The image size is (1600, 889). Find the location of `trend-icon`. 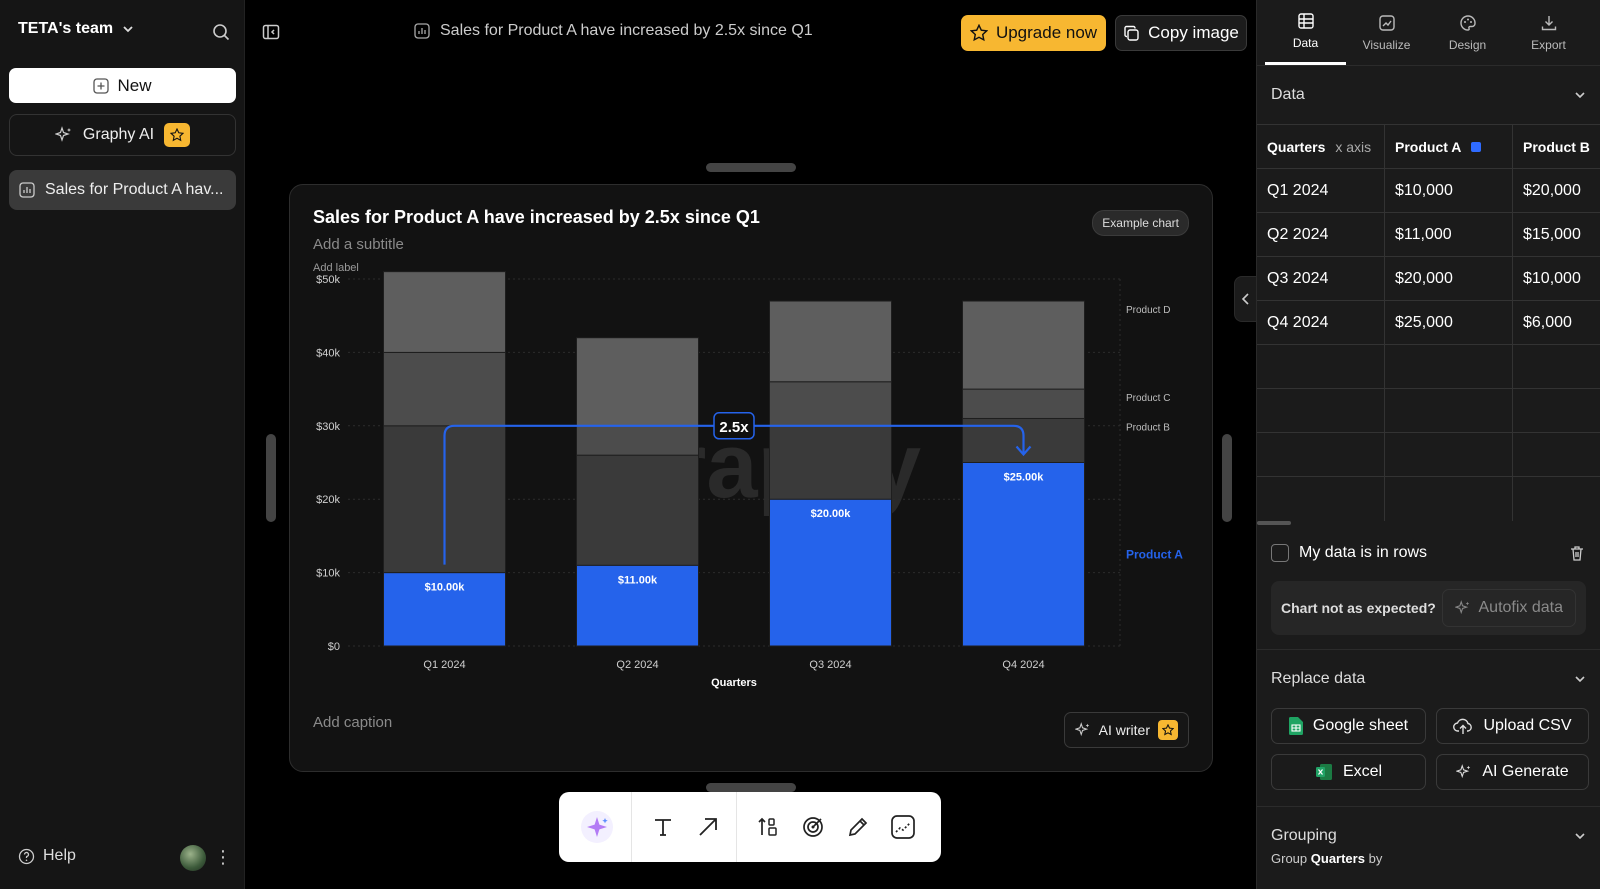

trend-icon is located at coordinates (902, 827).